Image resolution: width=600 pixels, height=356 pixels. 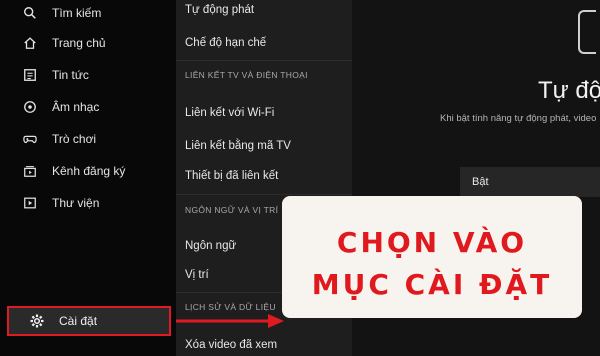 I want to click on menu-item-location: Vị trí, so click(x=197, y=275).